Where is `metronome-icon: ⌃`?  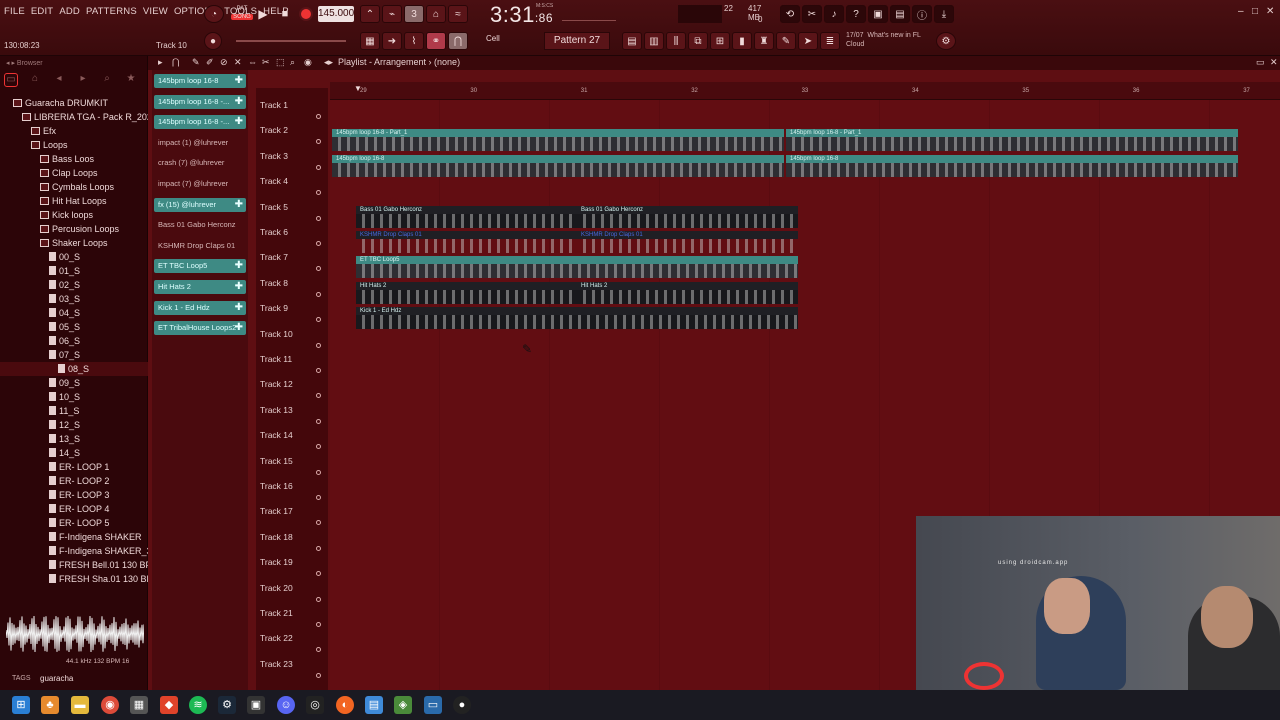
metronome-icon: ⌃ is located at coordinates (370, 14).